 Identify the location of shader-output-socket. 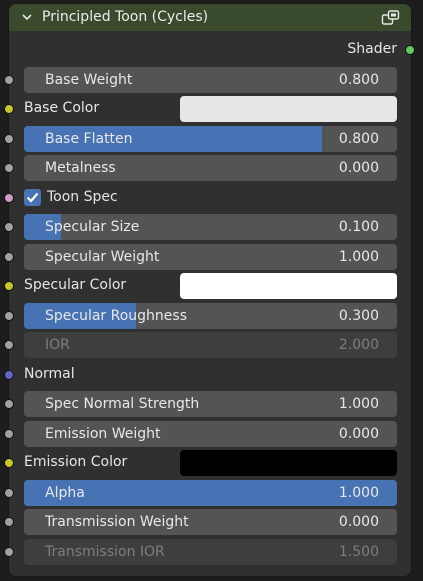
(410, 50).